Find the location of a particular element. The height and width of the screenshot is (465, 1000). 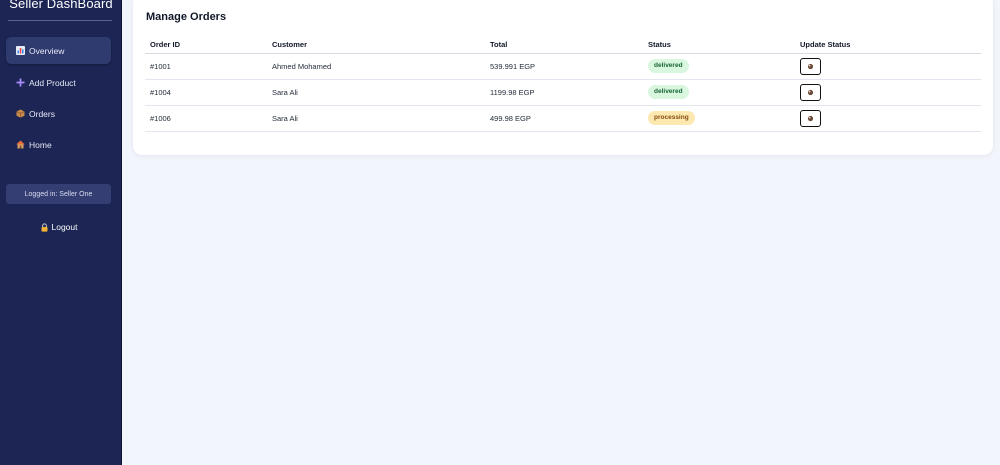

column-header-update-status: Update Status is located at coordinates (888, 45).